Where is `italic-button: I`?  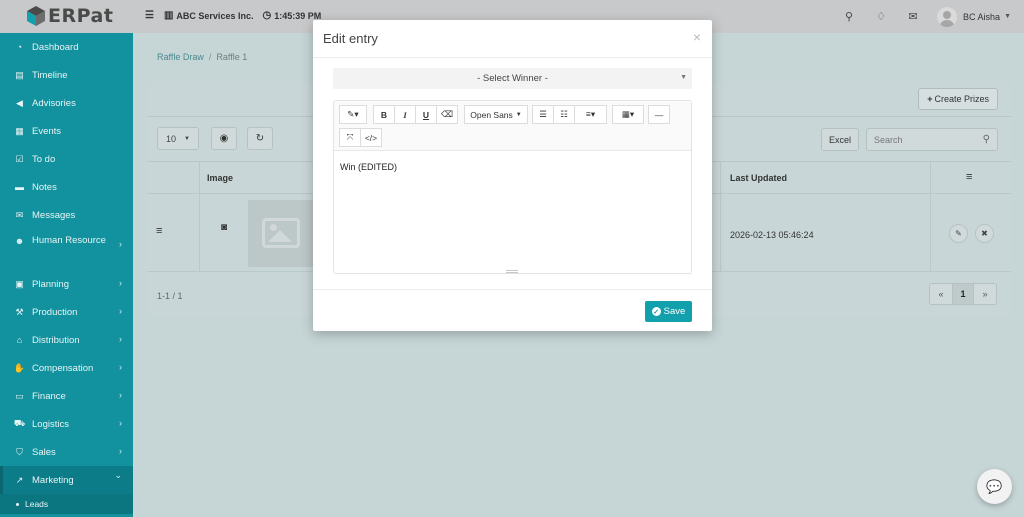
italic-button: I is located at coordinates (405, 114).